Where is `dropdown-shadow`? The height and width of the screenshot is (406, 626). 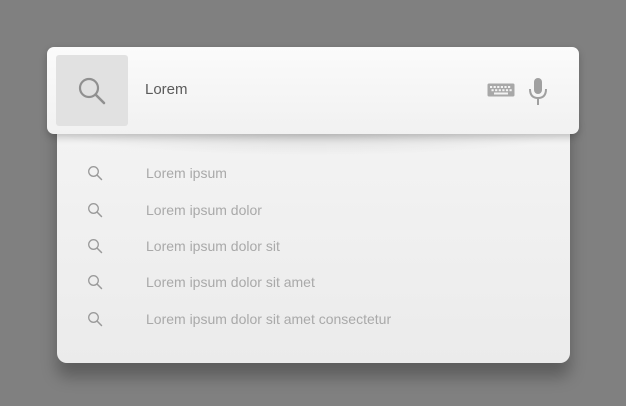
dropdown-shadow is located at coordinates (313, 145).